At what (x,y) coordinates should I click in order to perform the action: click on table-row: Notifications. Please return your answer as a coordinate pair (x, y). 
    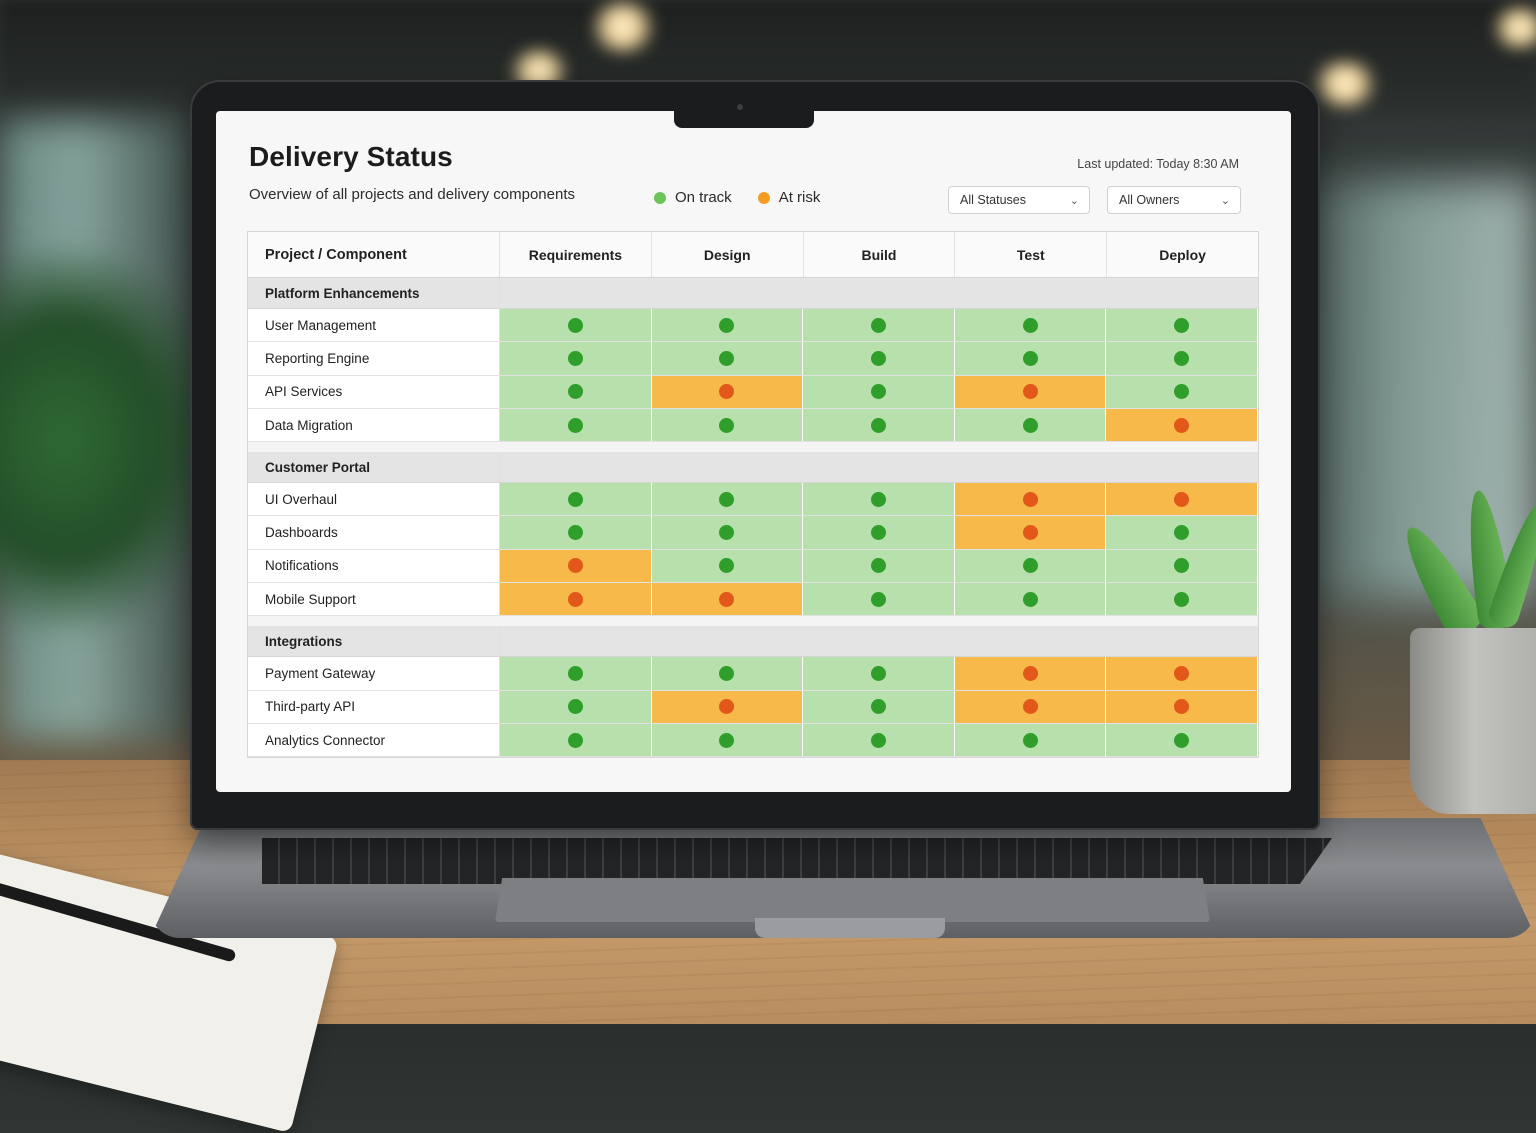
    Looking at the image, I should click on (753, 566).